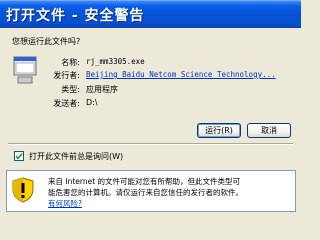 The height and width of the screenshot is (240, 320). I want to click on warning-text-line2: 能危害您的计算机。请仅运行来自您信任的发行者的软件。, so click(145, 192).